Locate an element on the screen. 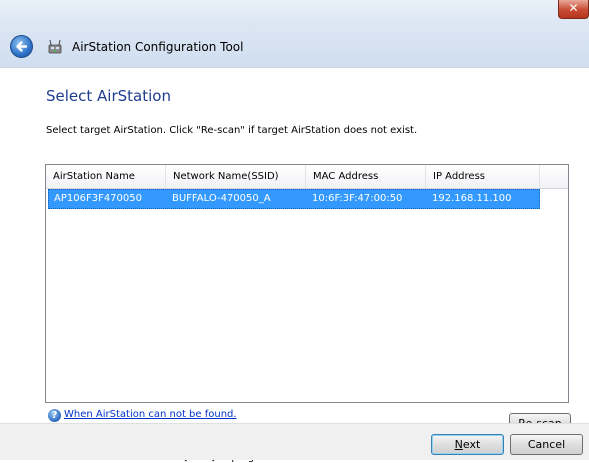  cell-airstation-name: AP106F3F470050 is located at coordinates (98, 198).